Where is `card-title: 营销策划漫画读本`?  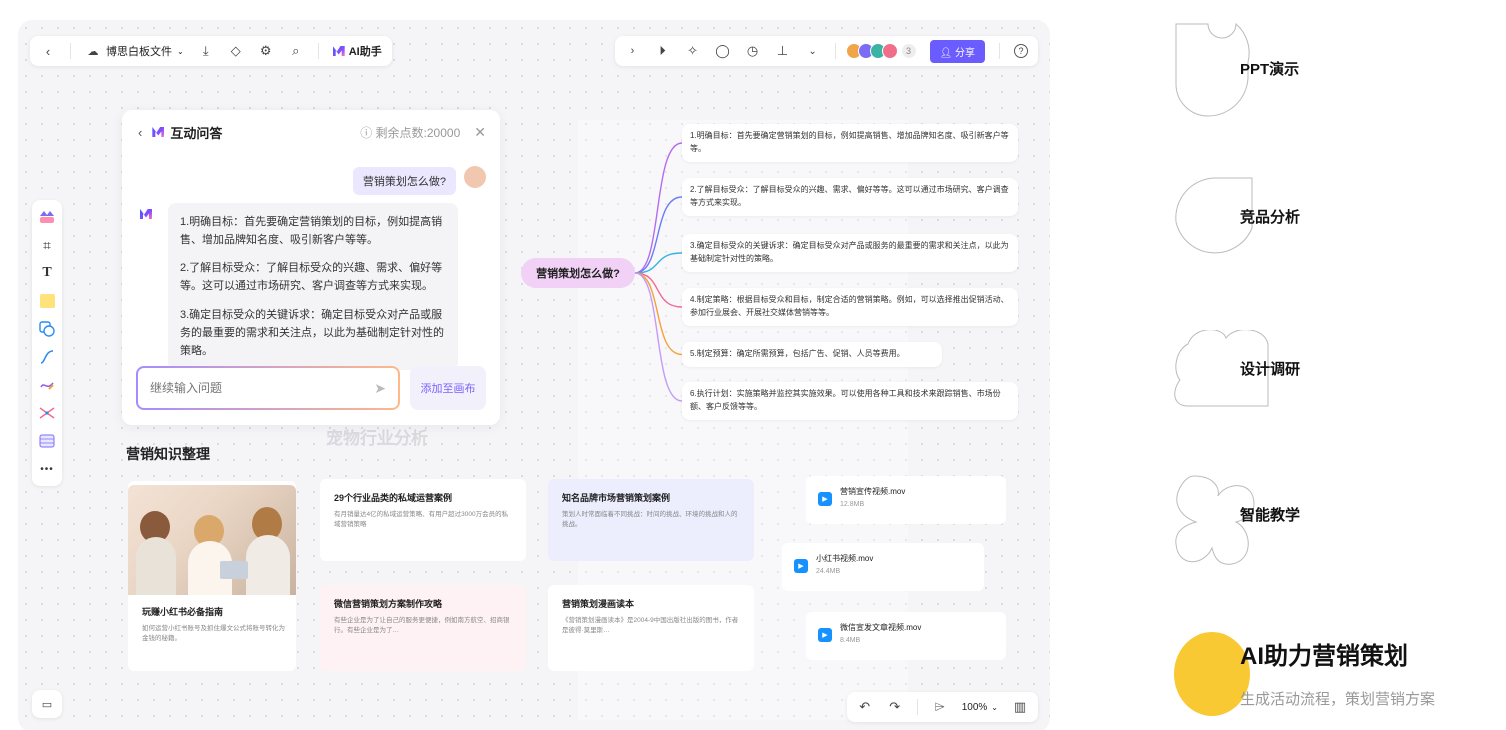
card-title: 营销策划漫画读本 is located at coordinates (598, 604).